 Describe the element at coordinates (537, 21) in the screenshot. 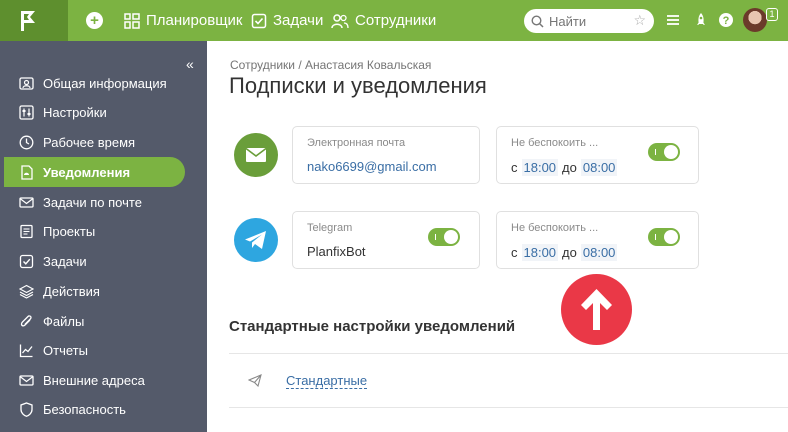

I see `search-icon` at that location.